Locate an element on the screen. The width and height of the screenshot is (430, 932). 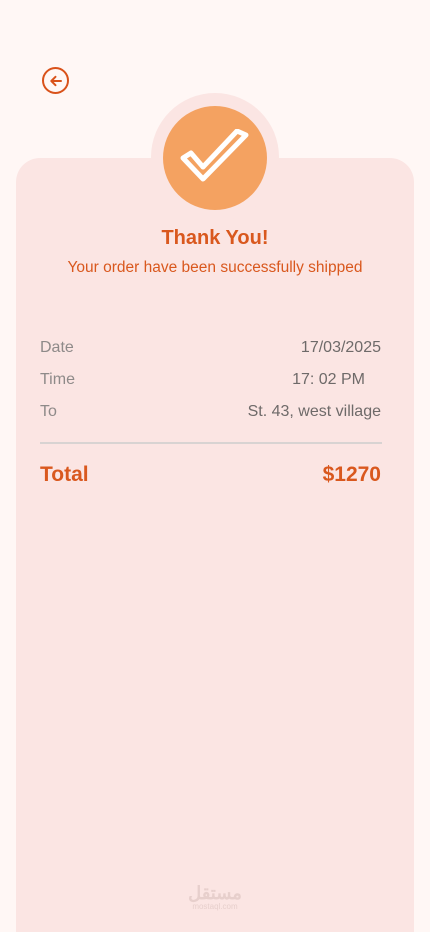
detail-value: 17: 02 PM is located at coordinates (328, 379).